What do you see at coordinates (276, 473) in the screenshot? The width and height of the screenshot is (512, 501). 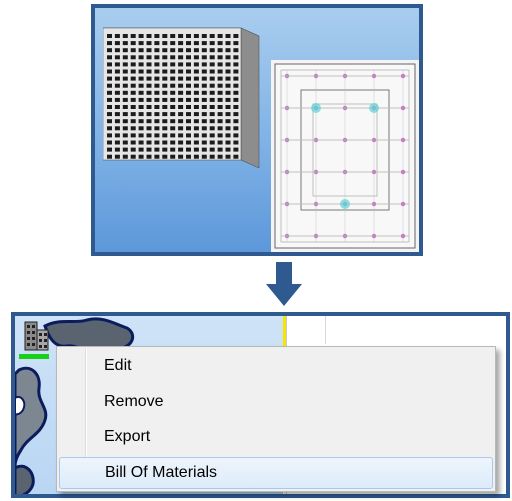 I see `menu-item-bill-of-materials: Bill Of Materials` at bounding box center [276, 473].